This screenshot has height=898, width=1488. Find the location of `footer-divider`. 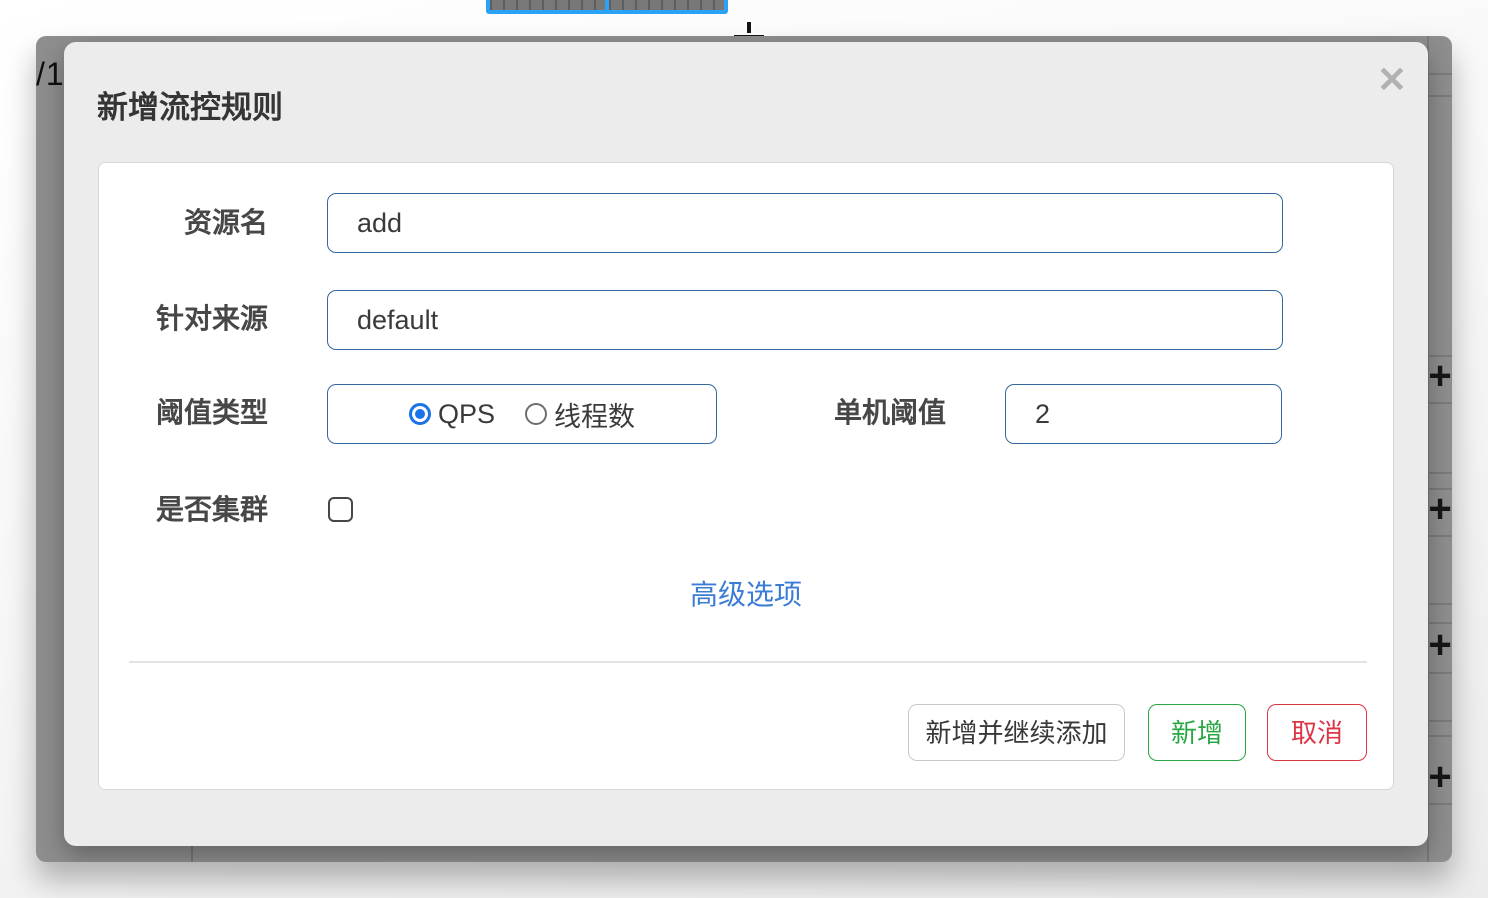

footer-divider is located at coordinates (748, 662).